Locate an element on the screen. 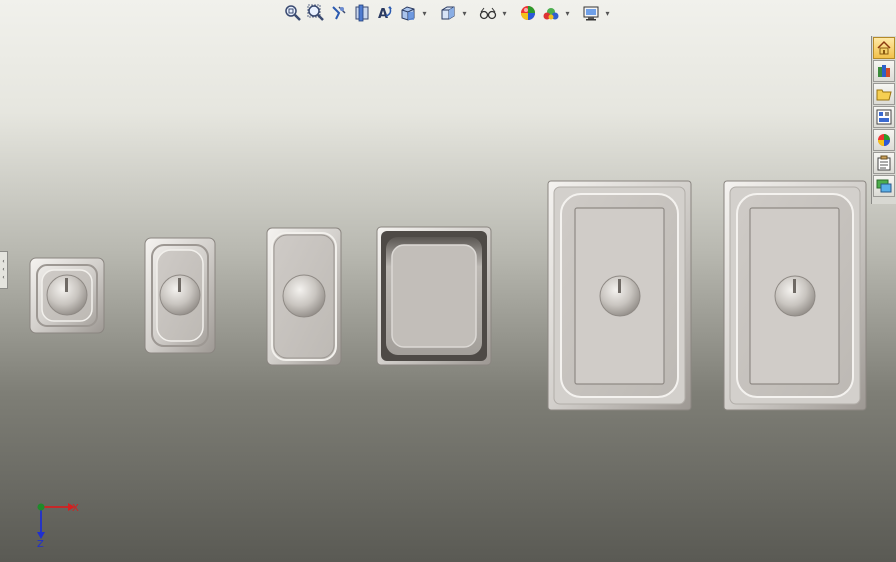 Image resolution: width=896 pixels, height=562 pixels. reference-triad: X Z is located at coordinates (58, 526).